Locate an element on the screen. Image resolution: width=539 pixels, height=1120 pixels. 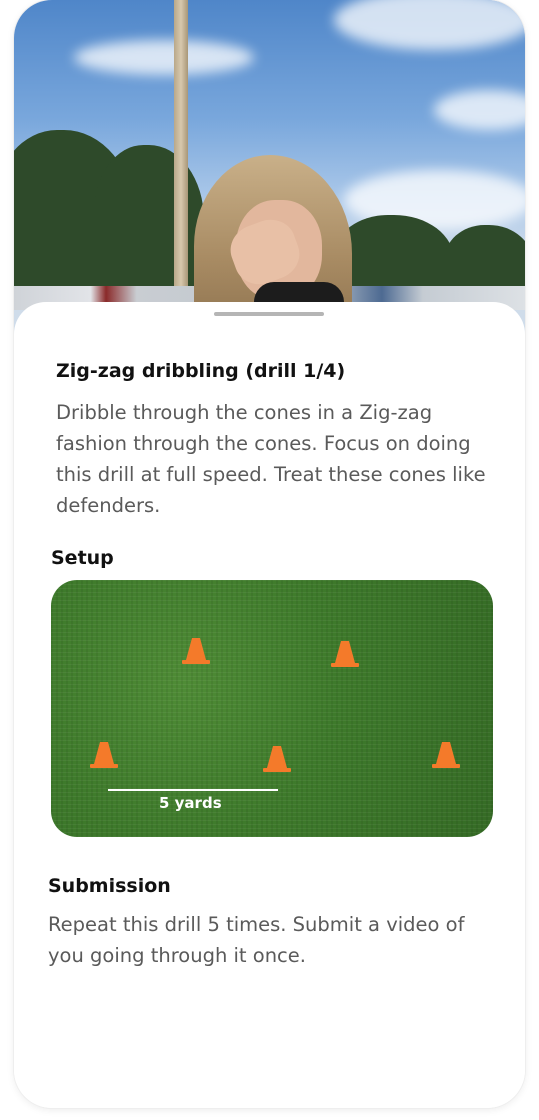
sheet-drag-handle is located at coordinates (269, 314).